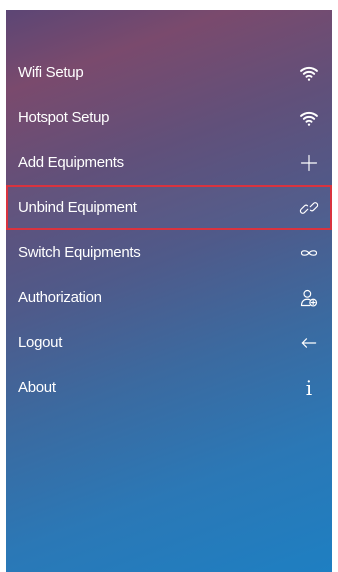 This screenshot has width=338, height=572. I want to click on menu-item-label: About, so click(37, 387).